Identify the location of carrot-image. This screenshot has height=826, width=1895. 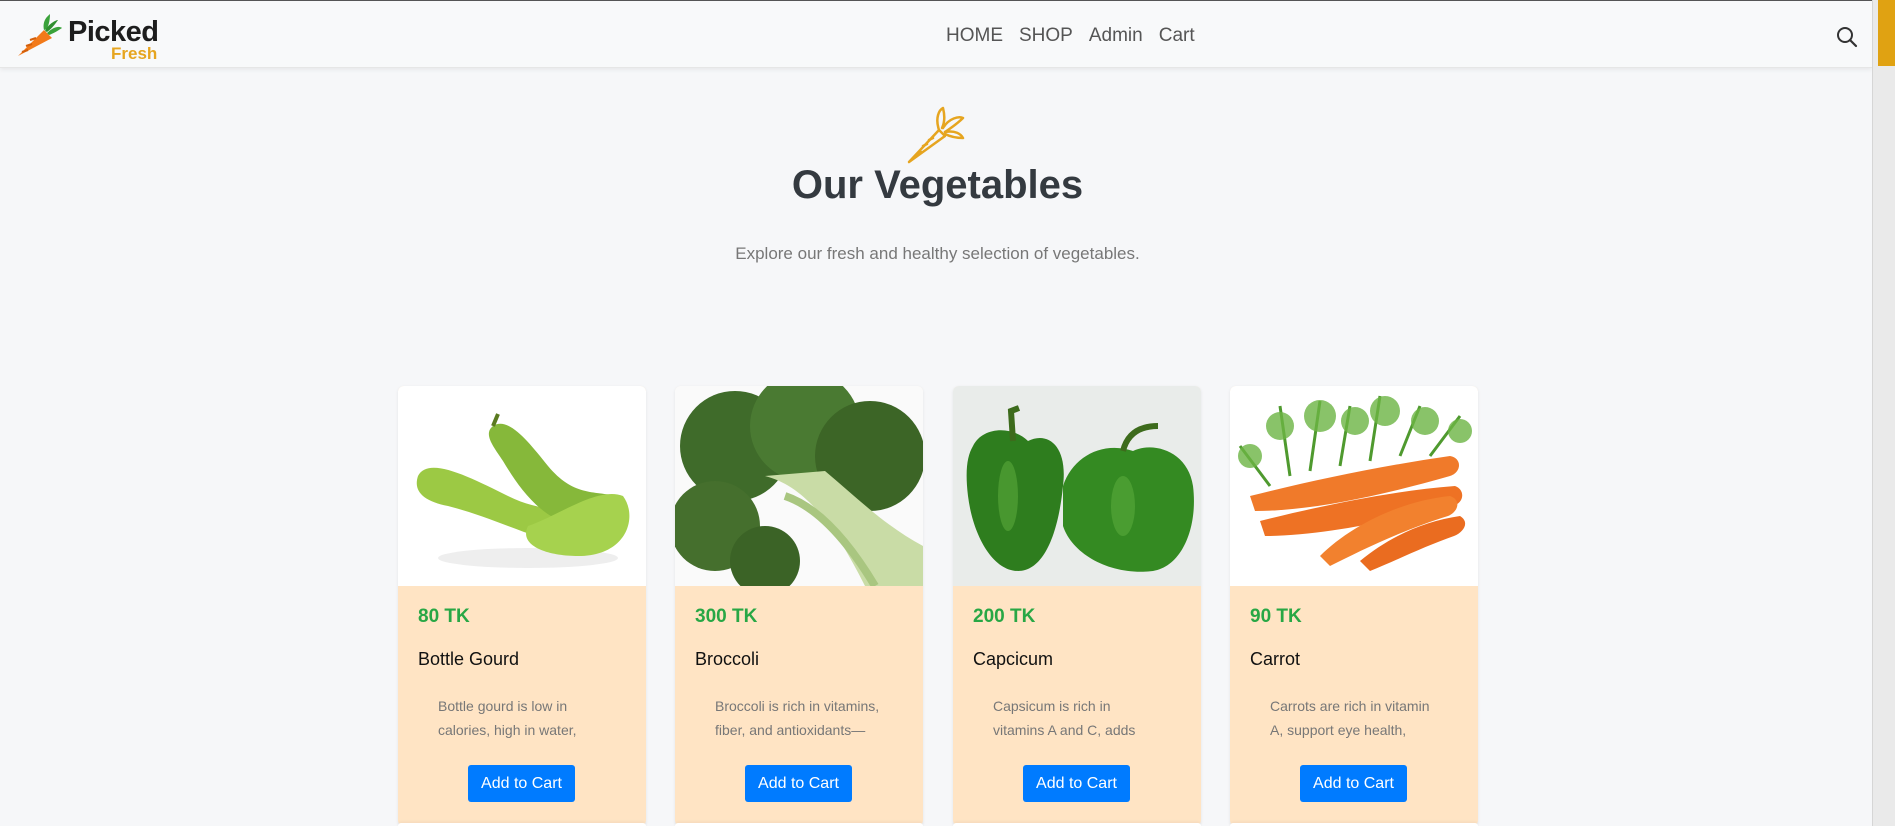
(1354, 486).